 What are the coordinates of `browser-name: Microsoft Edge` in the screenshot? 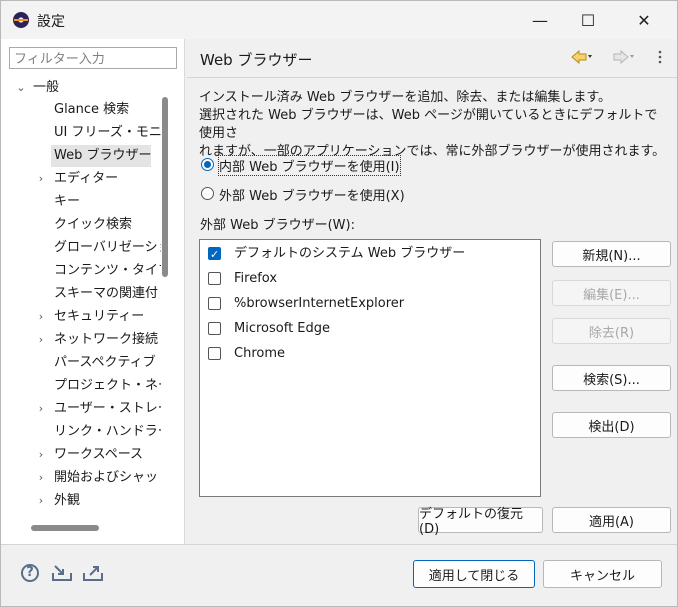 It's located at (282, 328).